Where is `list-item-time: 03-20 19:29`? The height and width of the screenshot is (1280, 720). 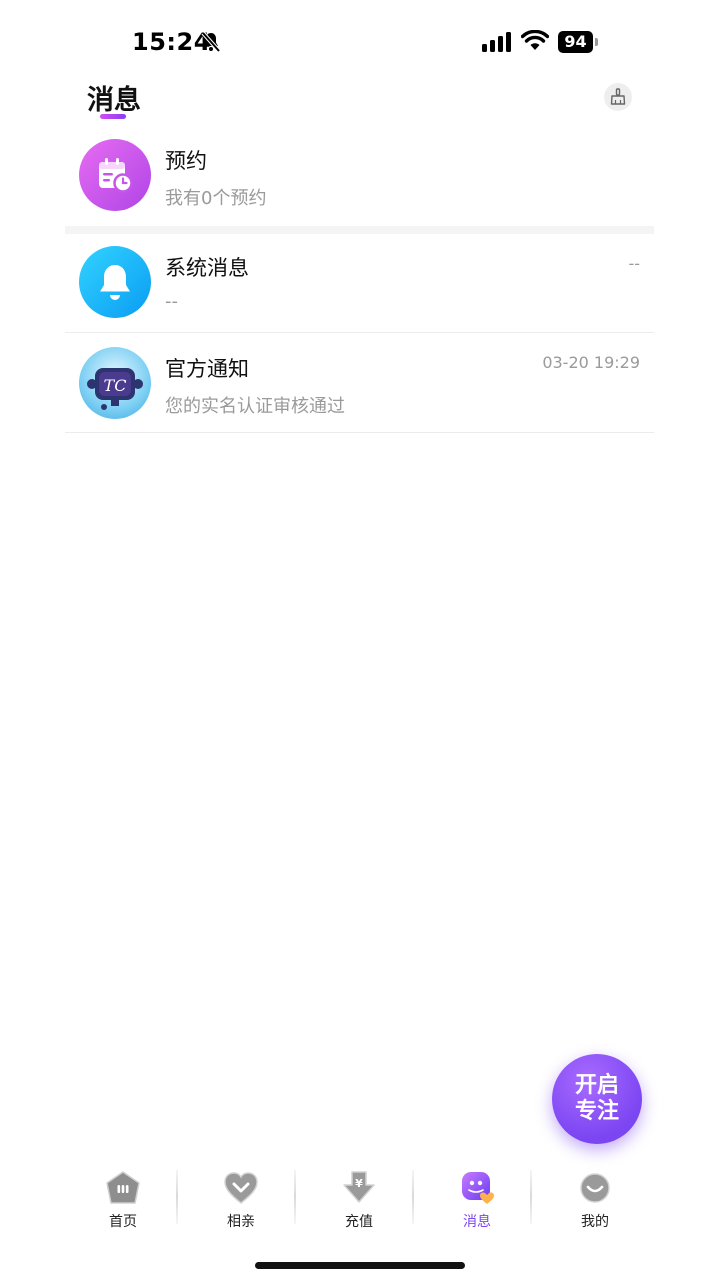 list-item-time: 03-20 19:29 is located at coordinates (591, 362).